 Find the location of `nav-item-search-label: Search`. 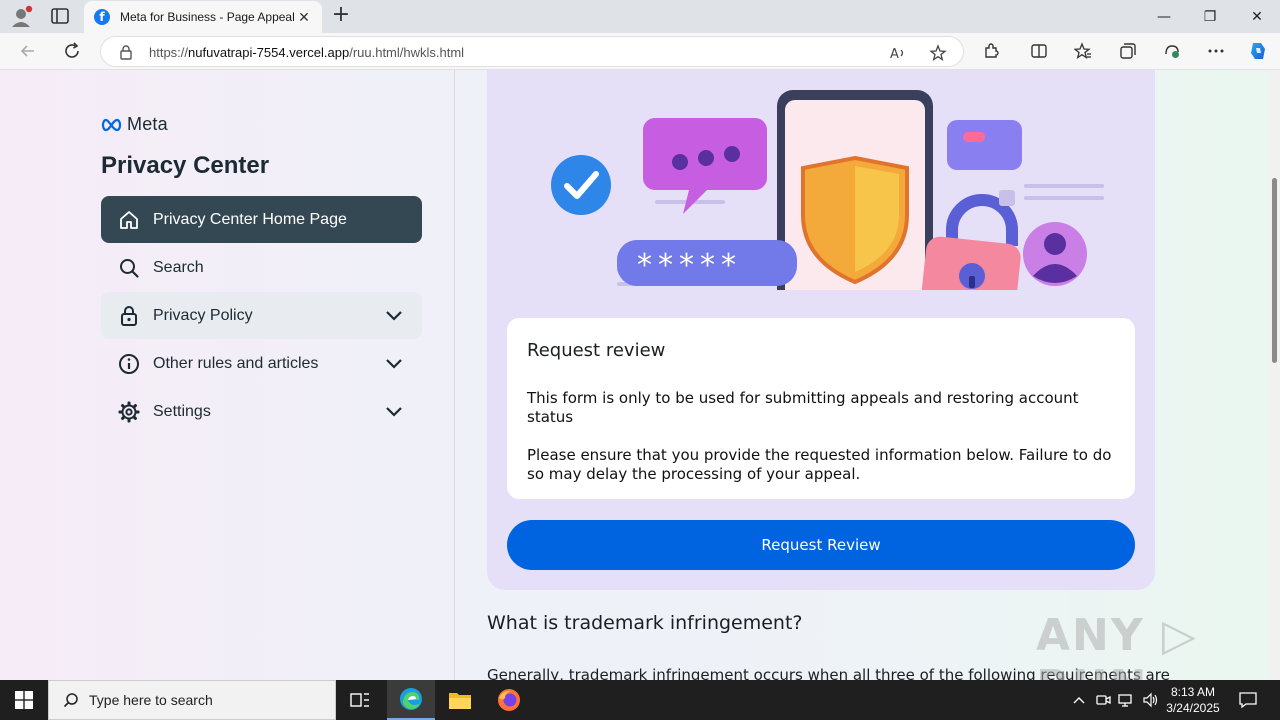

nav-item-search-label: Search is located at coordinates (178, 267).